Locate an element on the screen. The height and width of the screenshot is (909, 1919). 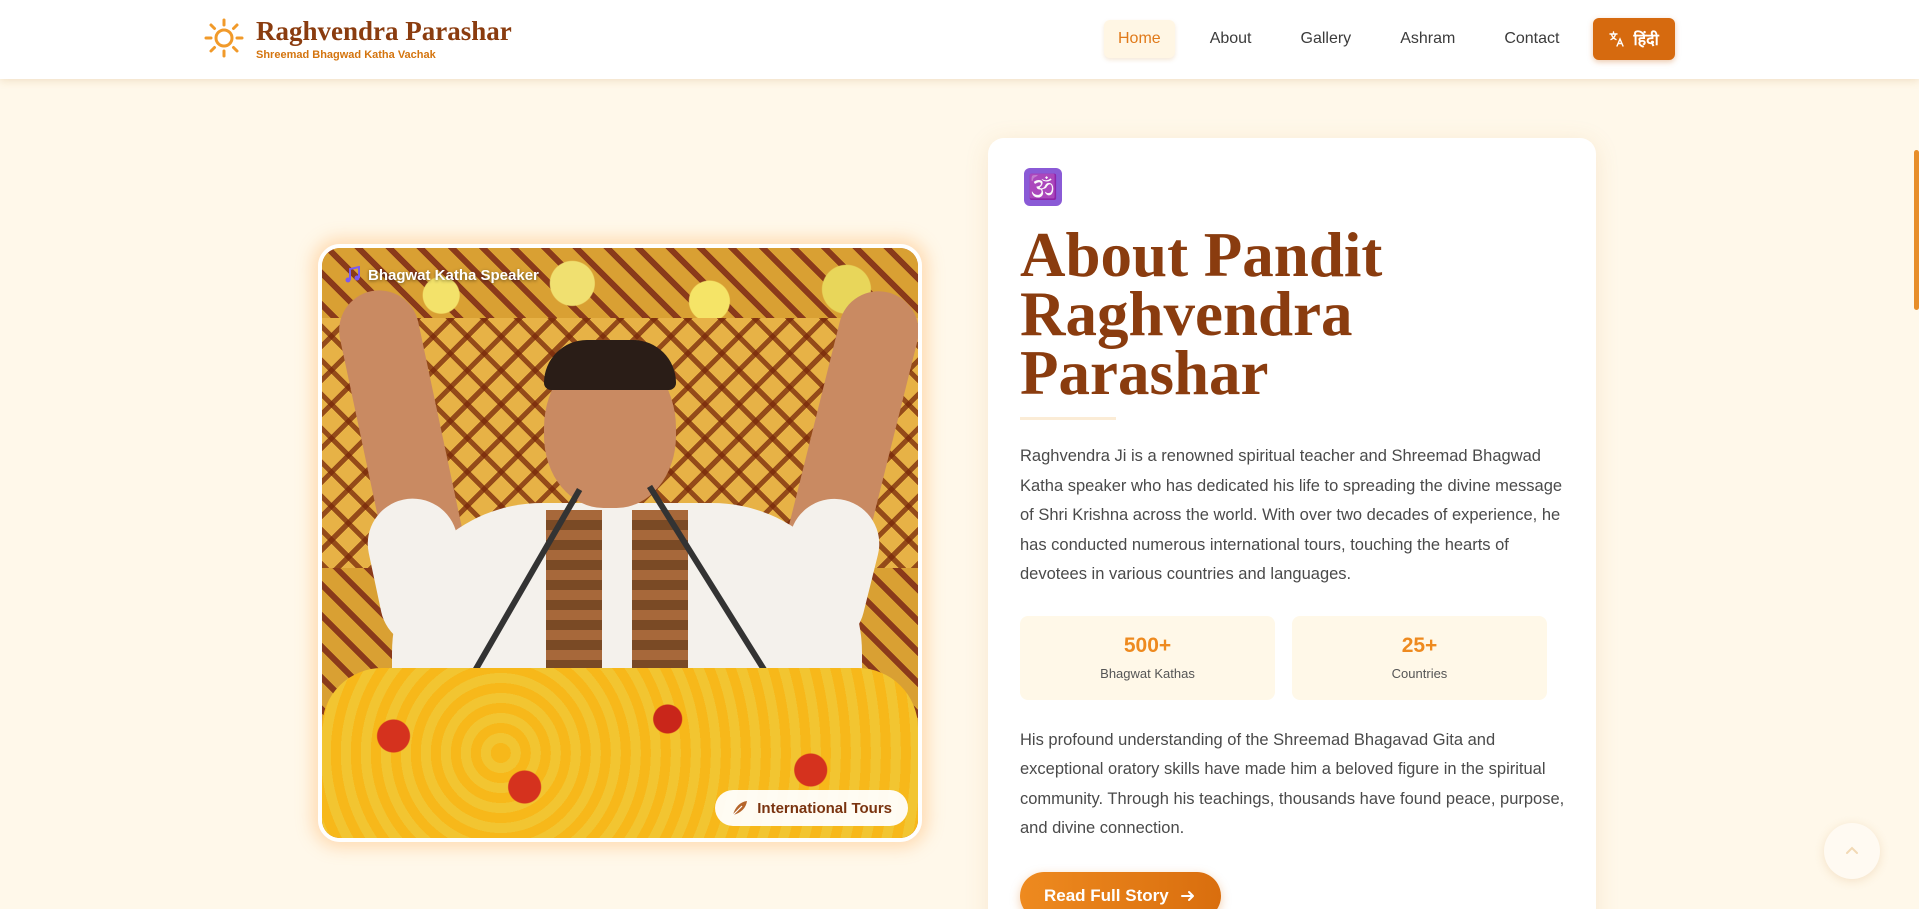
music-note-icon is located at coordinates (352, 274).